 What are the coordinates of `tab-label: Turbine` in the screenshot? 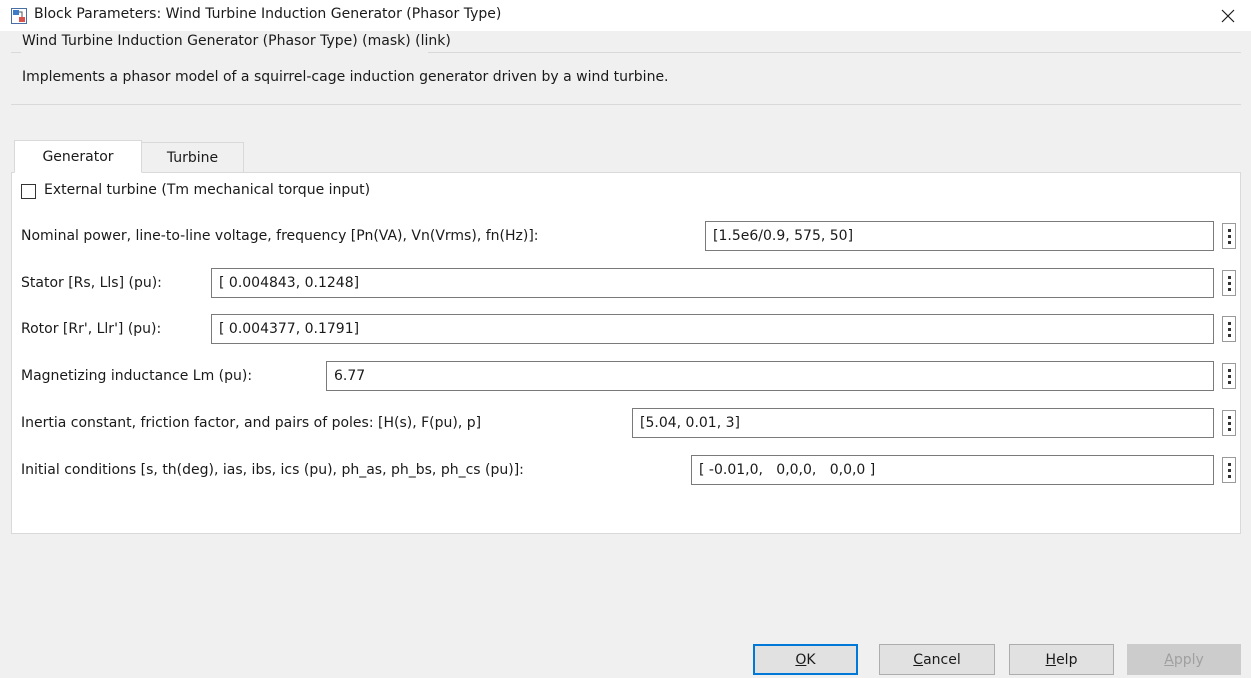 It's located at (192, 157).